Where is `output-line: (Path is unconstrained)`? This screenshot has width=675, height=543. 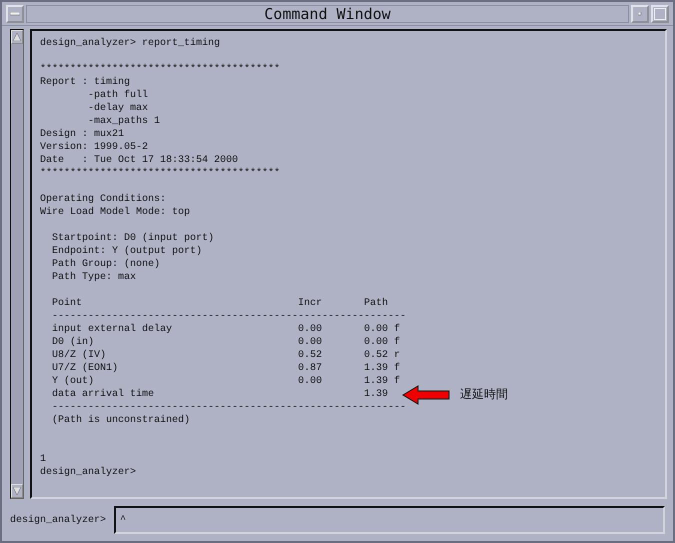
output-line: (Path is unconstrained) is located at coordinates (120, 420).